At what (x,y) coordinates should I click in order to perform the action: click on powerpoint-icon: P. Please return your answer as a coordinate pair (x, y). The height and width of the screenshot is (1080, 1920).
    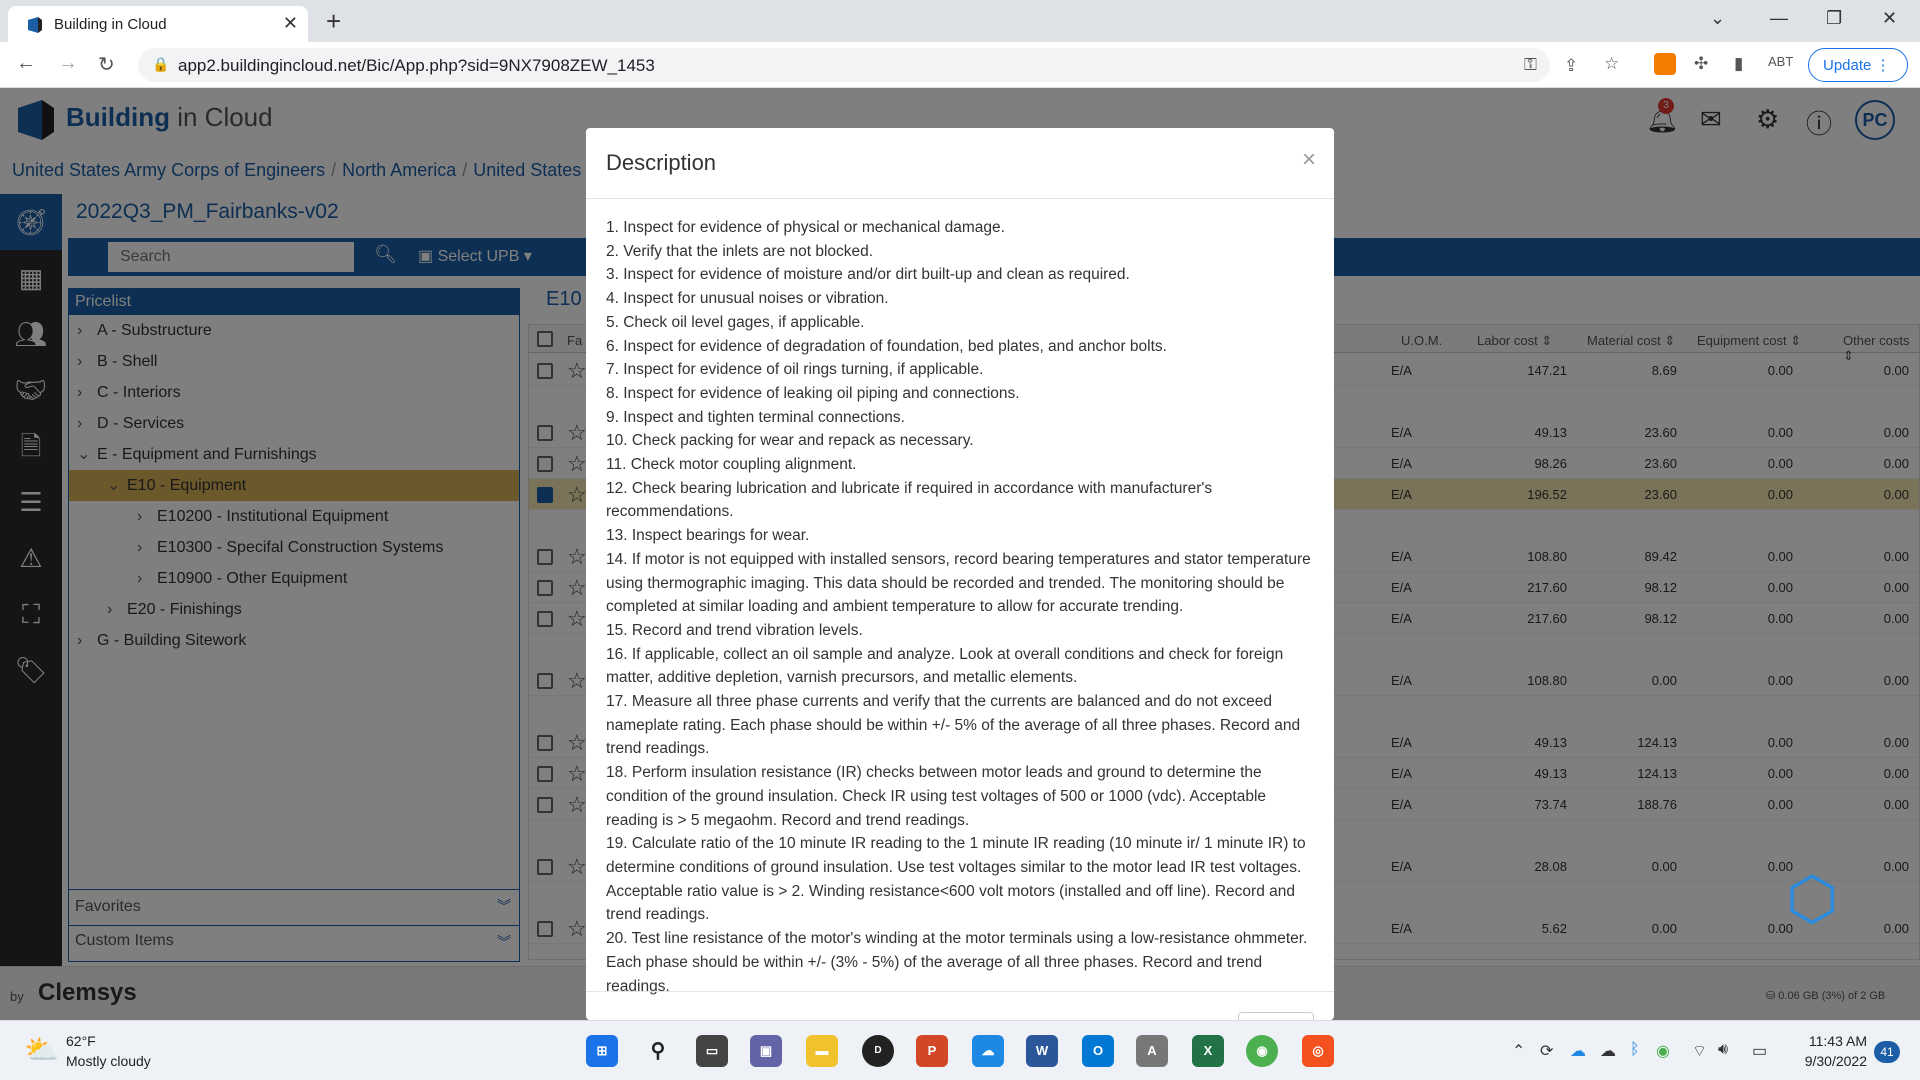
    Looking at the image, I should click on (932, 1051).